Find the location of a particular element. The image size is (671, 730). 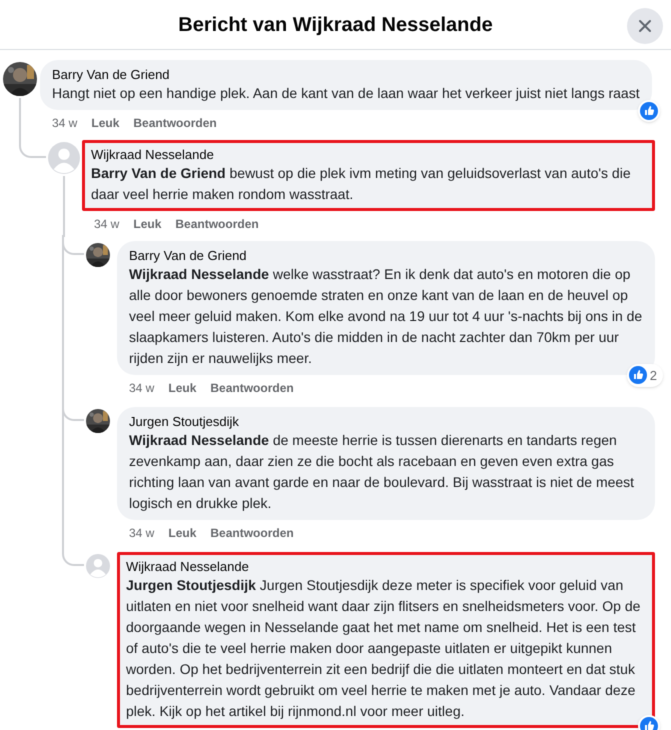

close-button is located at coordinates (645, 26).